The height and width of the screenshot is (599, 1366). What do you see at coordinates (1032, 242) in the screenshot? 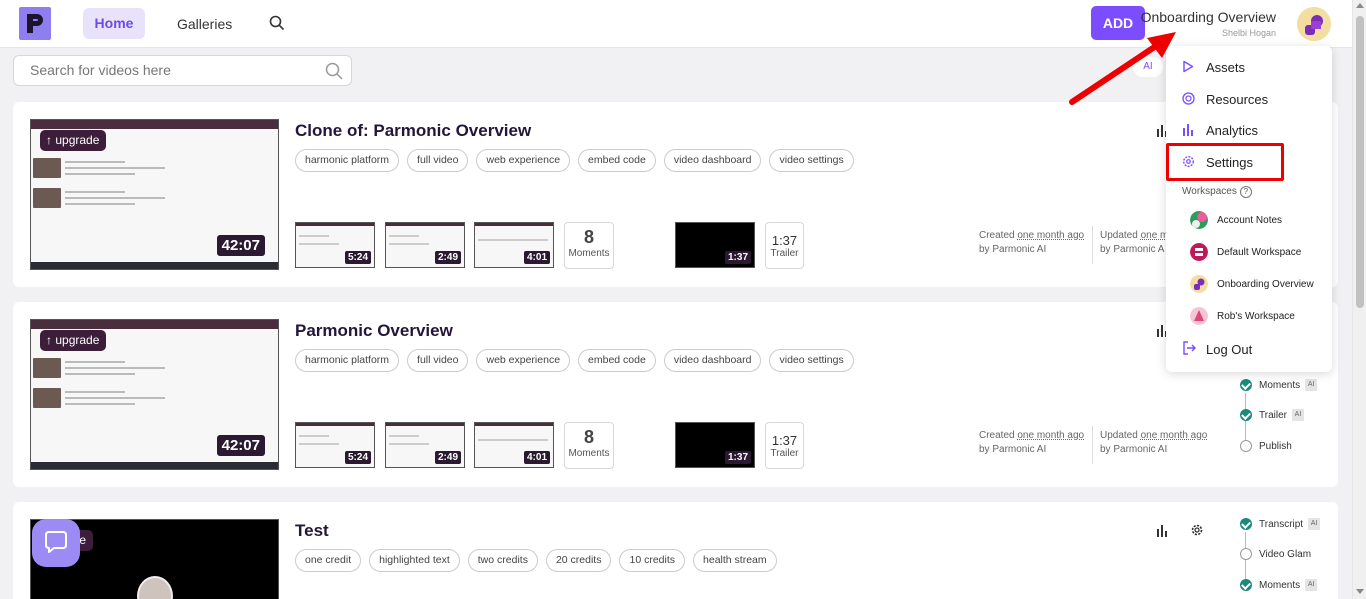
I see `created-info: Created one month ago by Parmonic AI` at bounding box center [1032, 242].